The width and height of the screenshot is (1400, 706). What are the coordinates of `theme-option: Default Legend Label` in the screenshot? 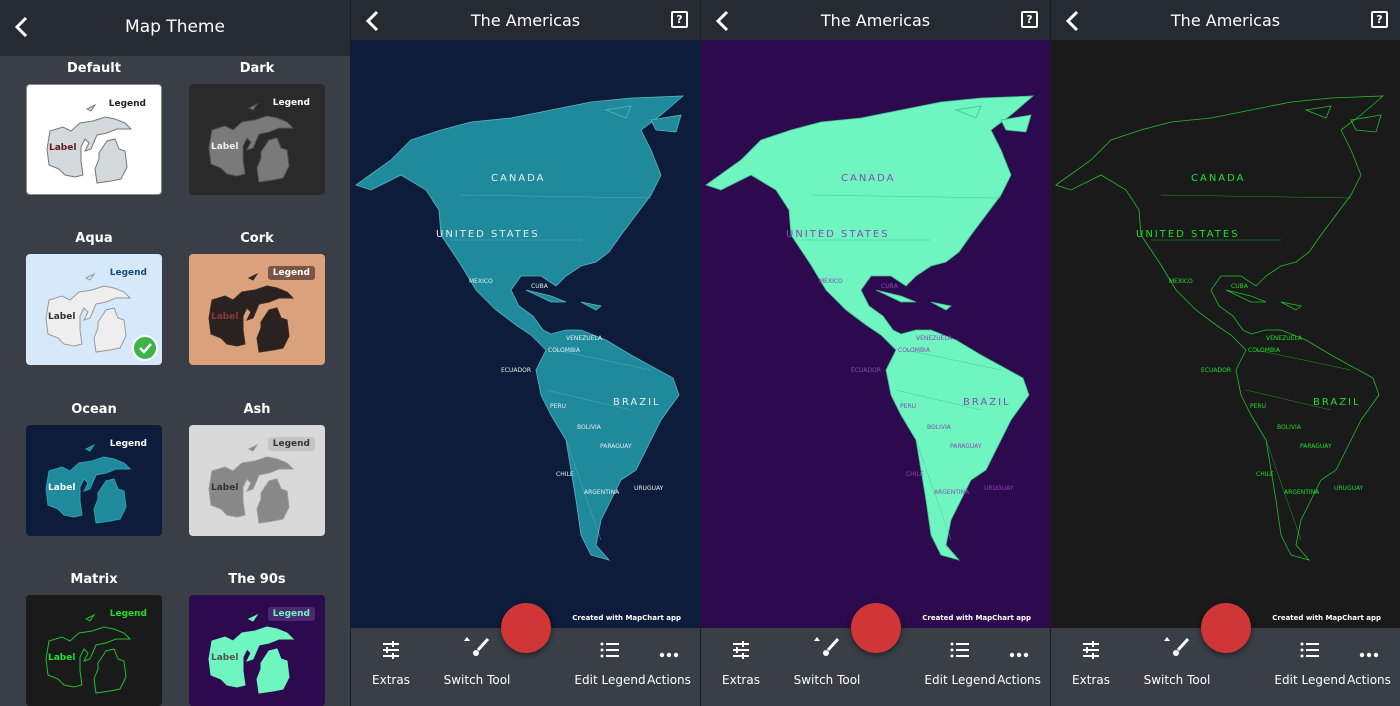 It's located at (94, 125).